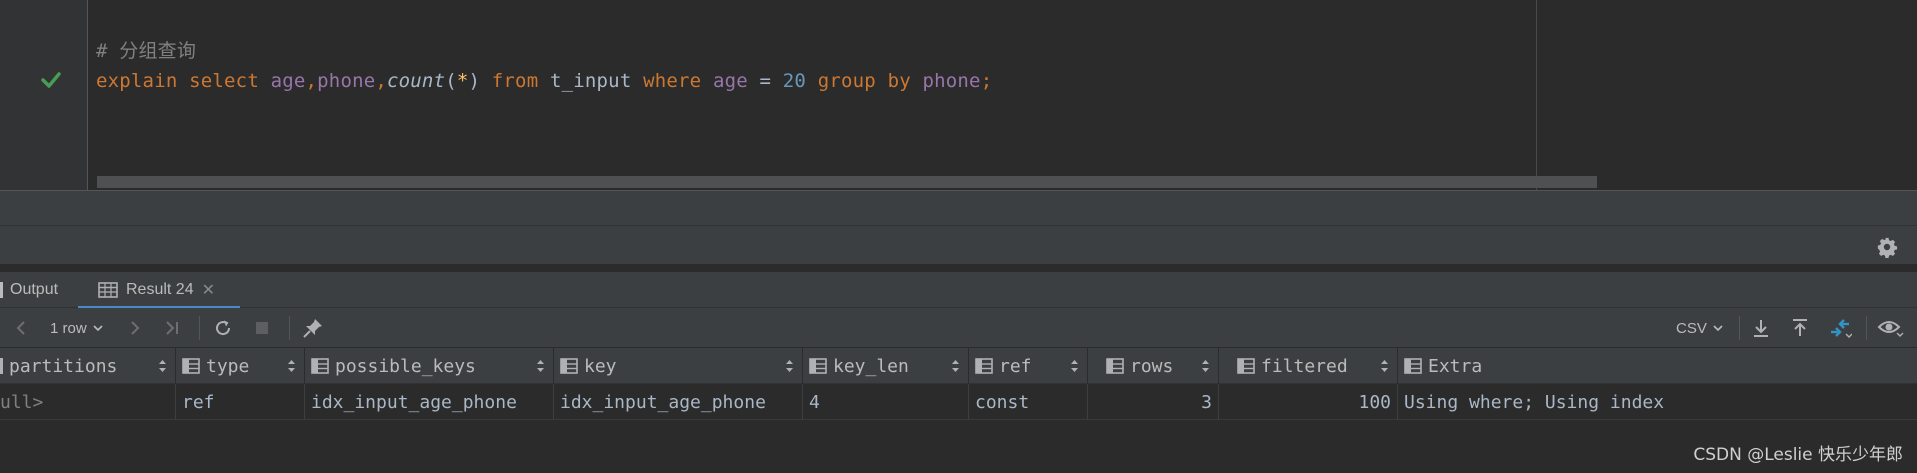 Image resolution: width=1917 pixels, height=473 pixels. I want to click on tab-result-24: Result 24 ✕, so click(159, 290).